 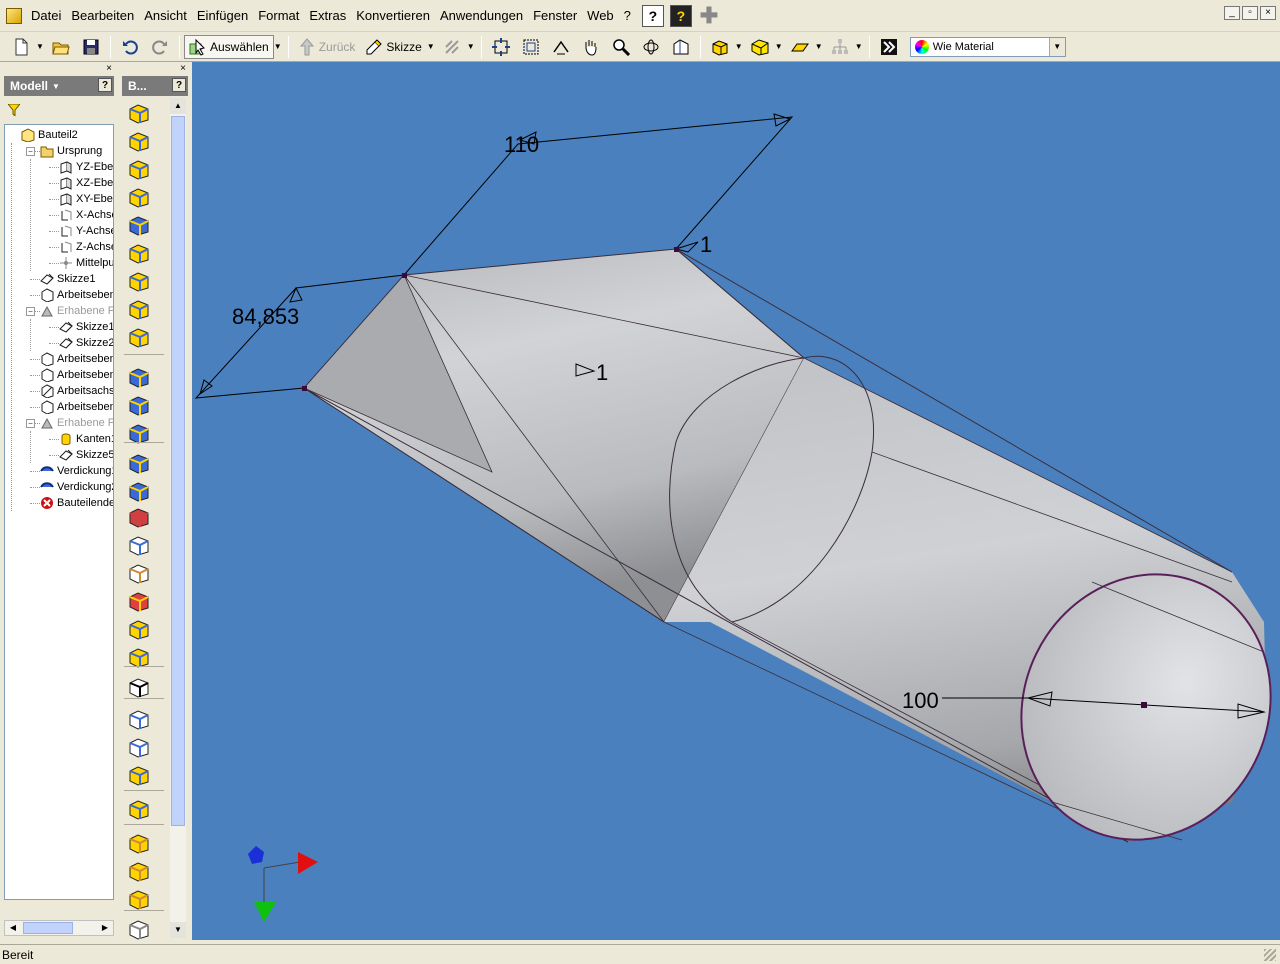 I want to click on dimension-84853-label: 84,853, so click(x=265, y=316).